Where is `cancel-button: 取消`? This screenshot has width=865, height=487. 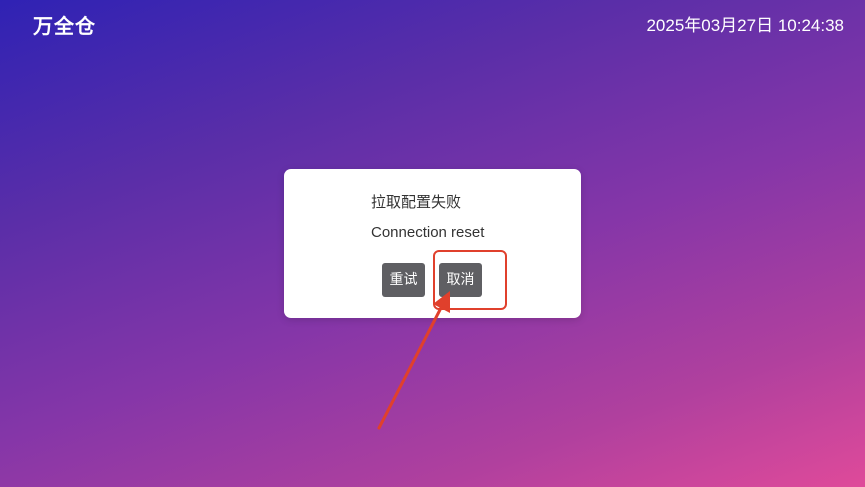
cancel-button: 取消 is located at coordinates (460, 280).